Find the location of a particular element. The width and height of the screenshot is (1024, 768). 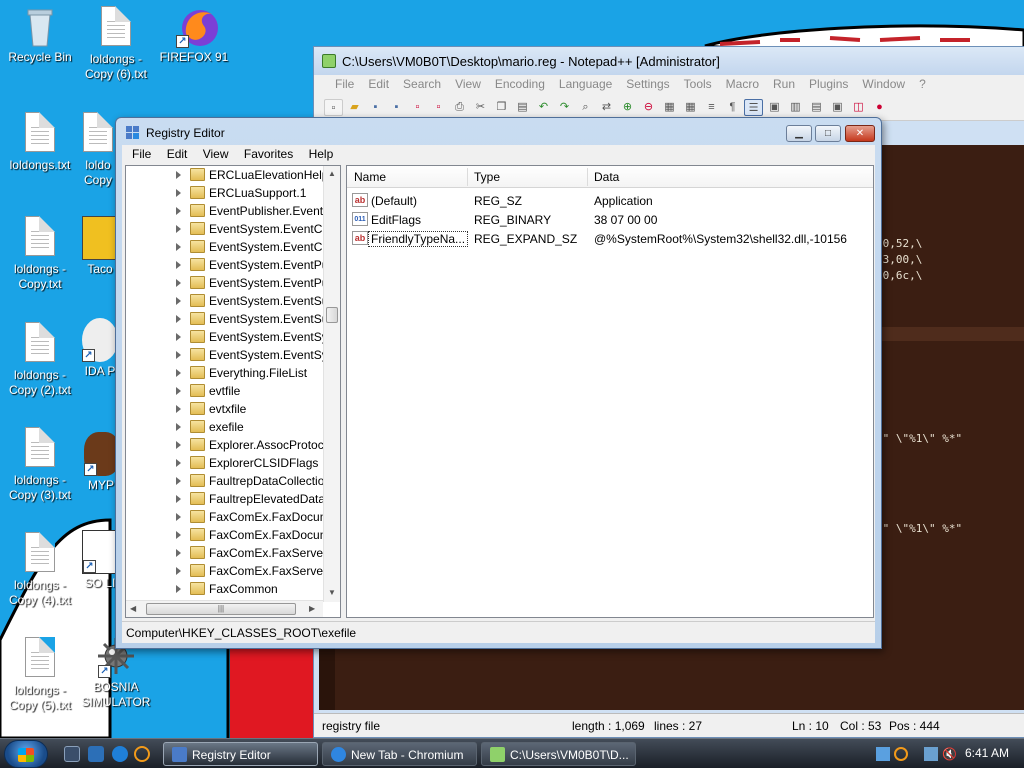

menu-help: ? is located at coordinates (922, 86).